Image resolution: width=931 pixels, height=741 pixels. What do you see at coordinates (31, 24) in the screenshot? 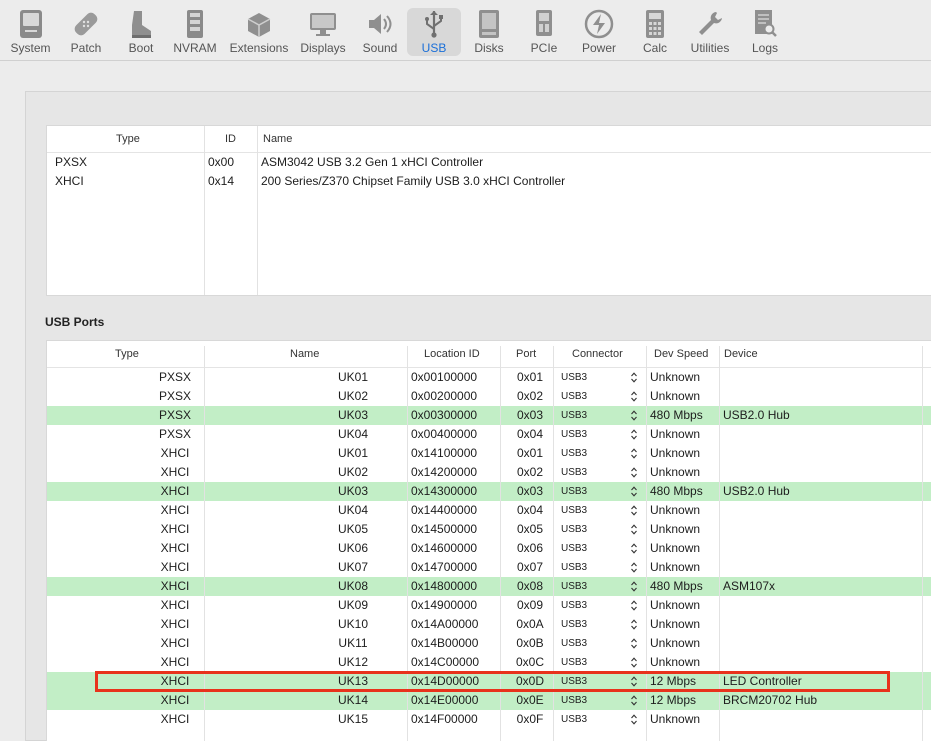
I see `system-icon` at bounding box center [31, 24].